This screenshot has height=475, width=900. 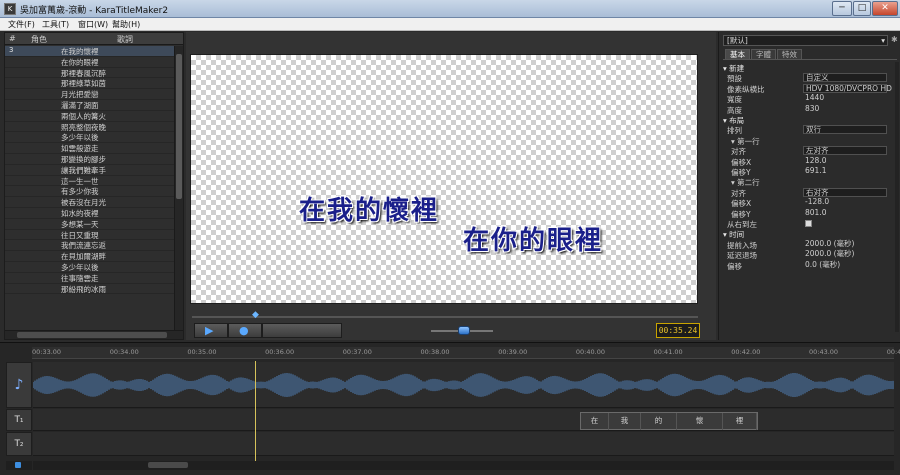 I want to click on lyric-row: 照亮整個夜晚, so click(x=90, y=127).